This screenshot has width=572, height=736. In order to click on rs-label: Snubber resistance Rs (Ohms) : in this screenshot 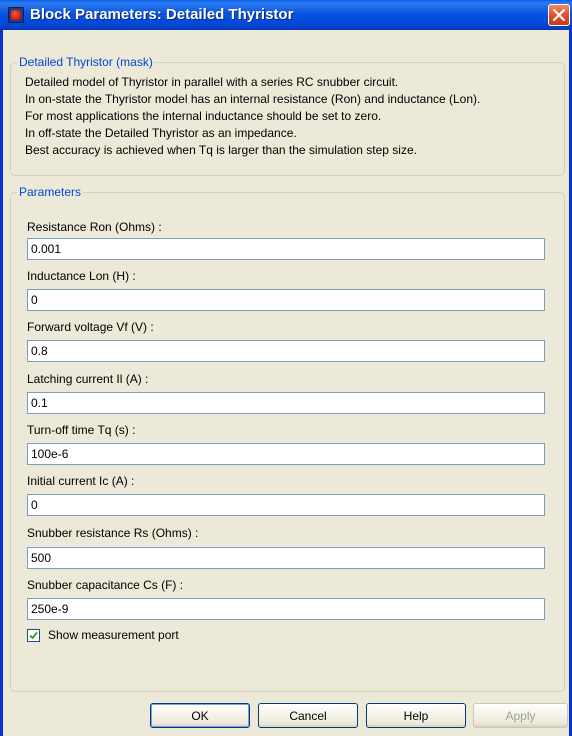, I will do `click(113, 533)`.